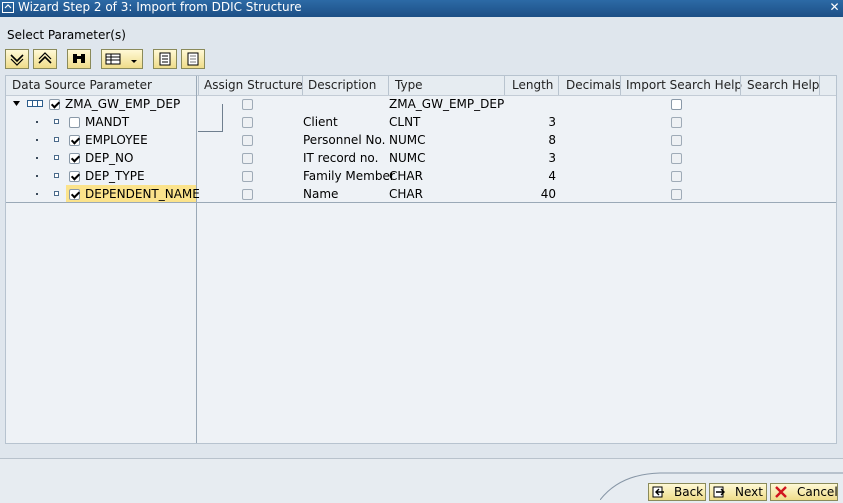 This screenshot has width=843, height=503. Describe the element at coordinates (321, 194) in the screenshot. I see `row-description: Name` at that location.